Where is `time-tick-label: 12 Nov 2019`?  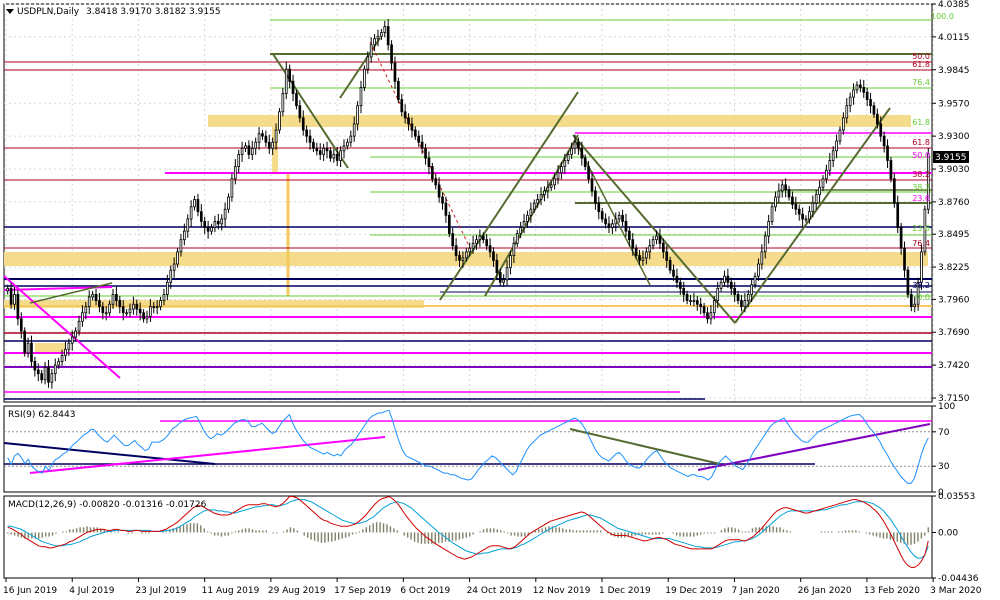
time-tick-label: 12 Nov 2019 is located at coordinates (562, 591).